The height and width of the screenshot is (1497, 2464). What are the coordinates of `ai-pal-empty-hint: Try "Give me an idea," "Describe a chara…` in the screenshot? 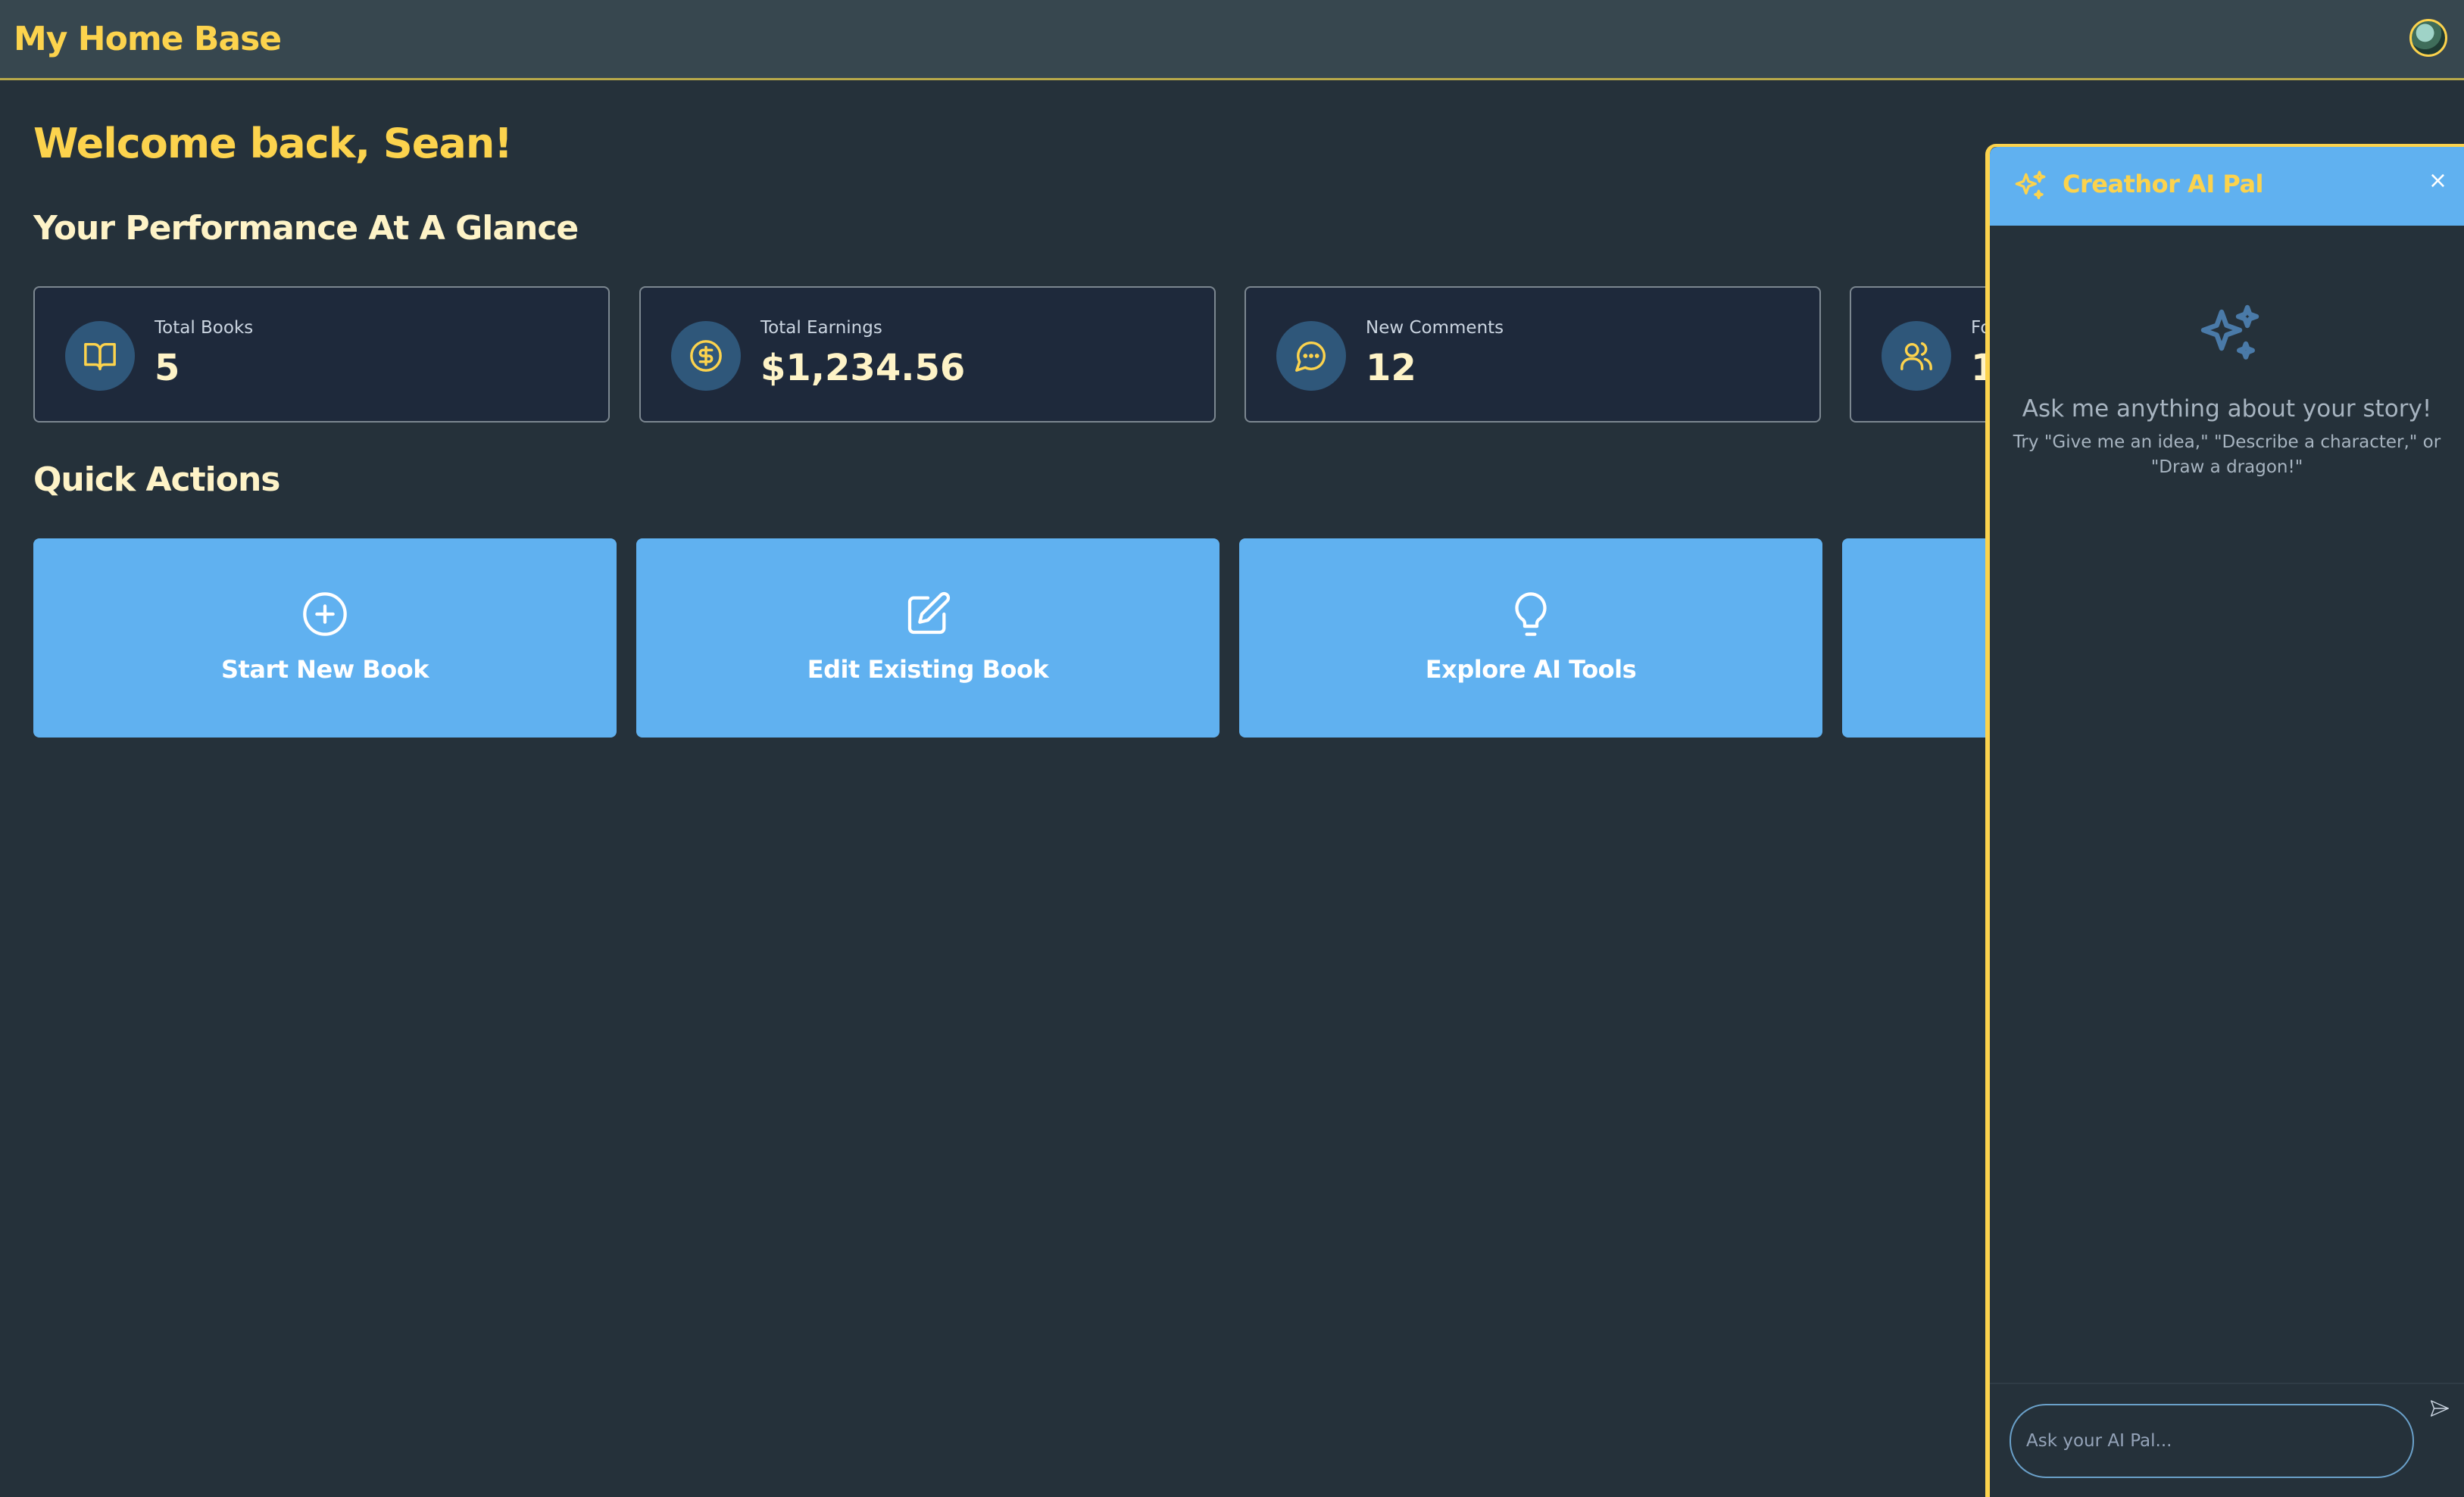 It's located at (2227, 455).